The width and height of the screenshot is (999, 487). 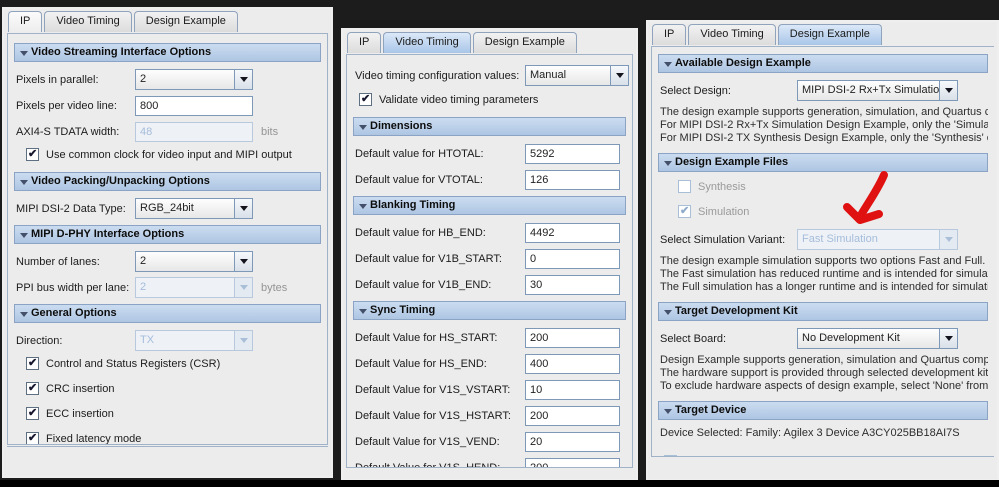 I want to click on combo-value: No Development Kit, so click(x=851, y=338).